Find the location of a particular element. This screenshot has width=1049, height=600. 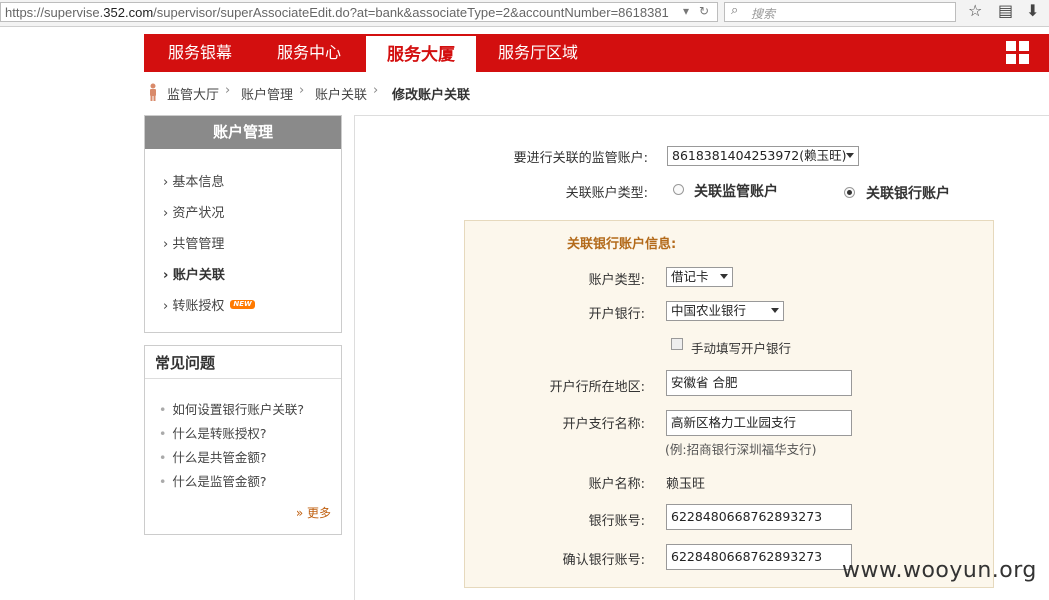

branch-hint: (例:招商银行深圳福华支行) is located at coordinates (741, 449).